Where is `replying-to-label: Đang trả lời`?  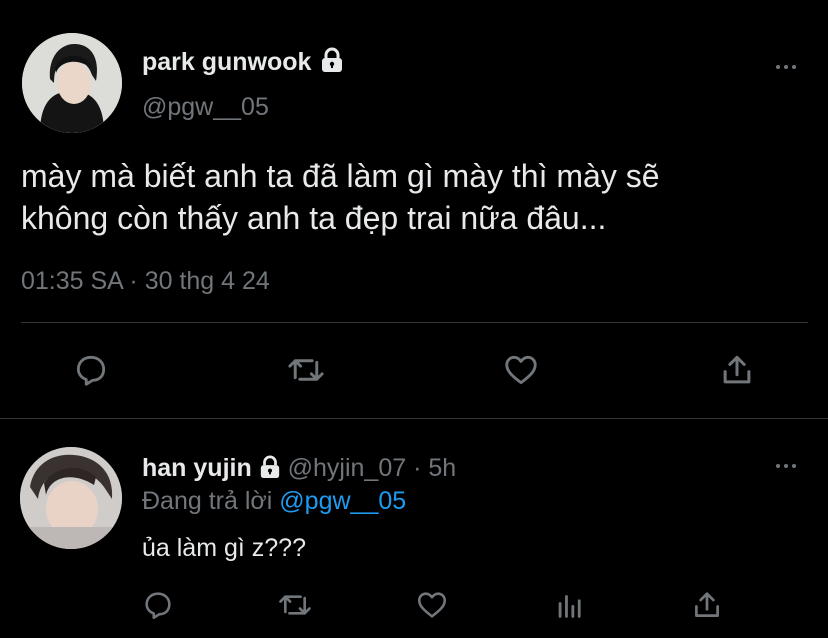
replying-to-label: Đang trả lời is located at coordinates (207, 501).